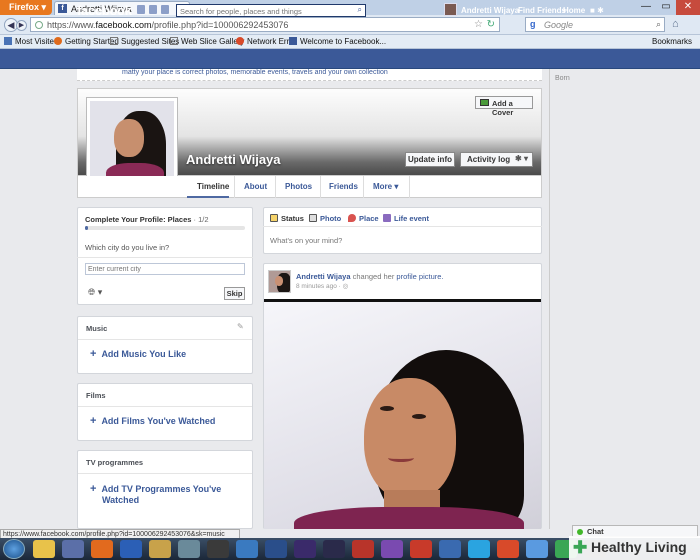  I want to click on facebook-logo: facebook, so click(104, 10).